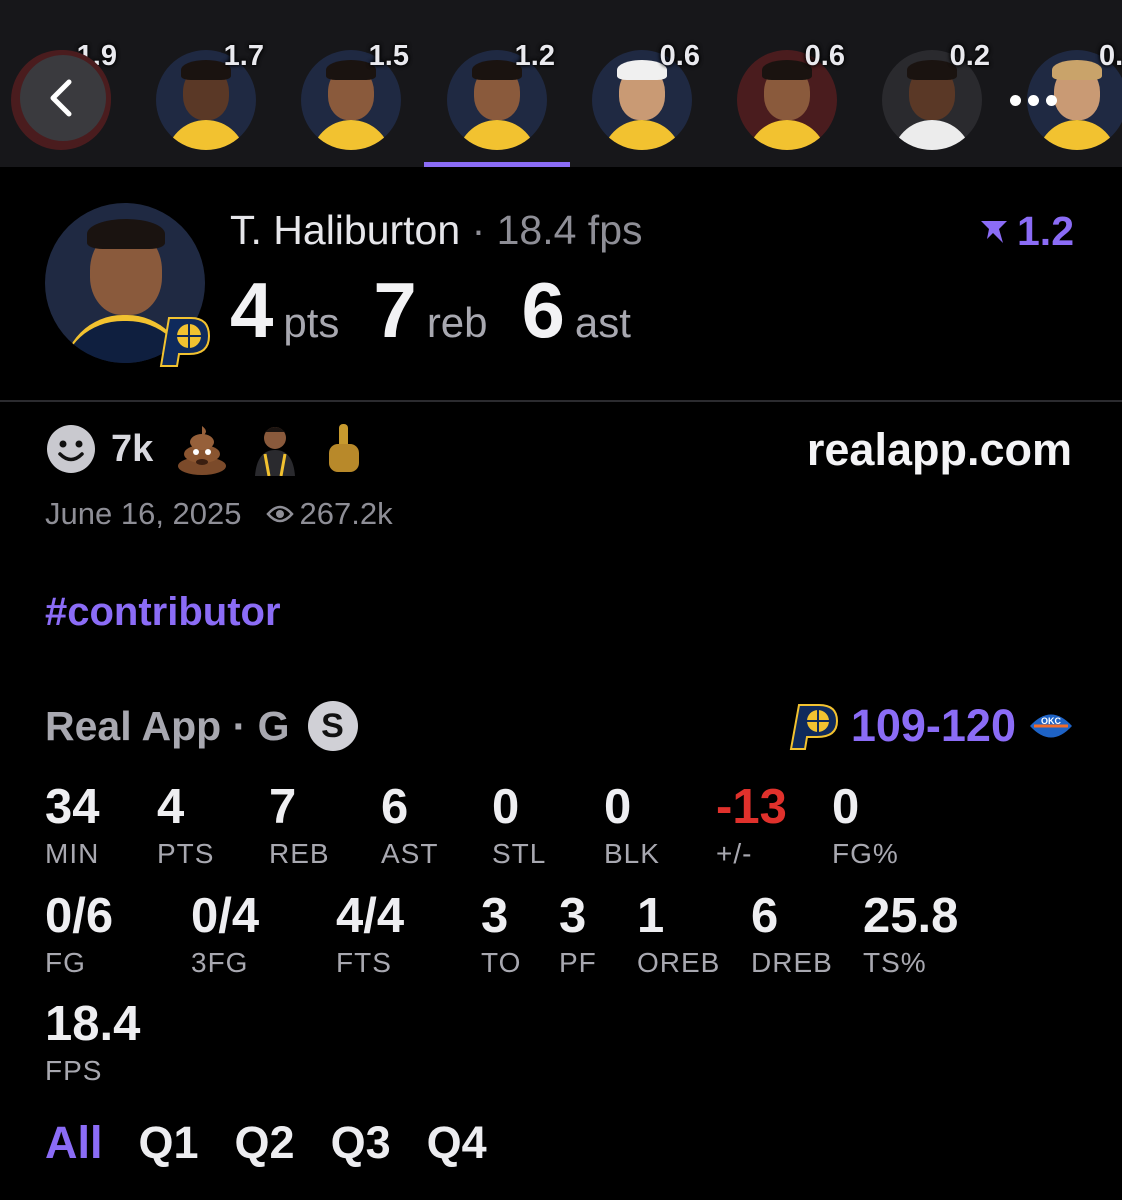 The width and height of the screenshot is (1122, 1200). I want to click on view-count: 267.2k, so click(329, 514).